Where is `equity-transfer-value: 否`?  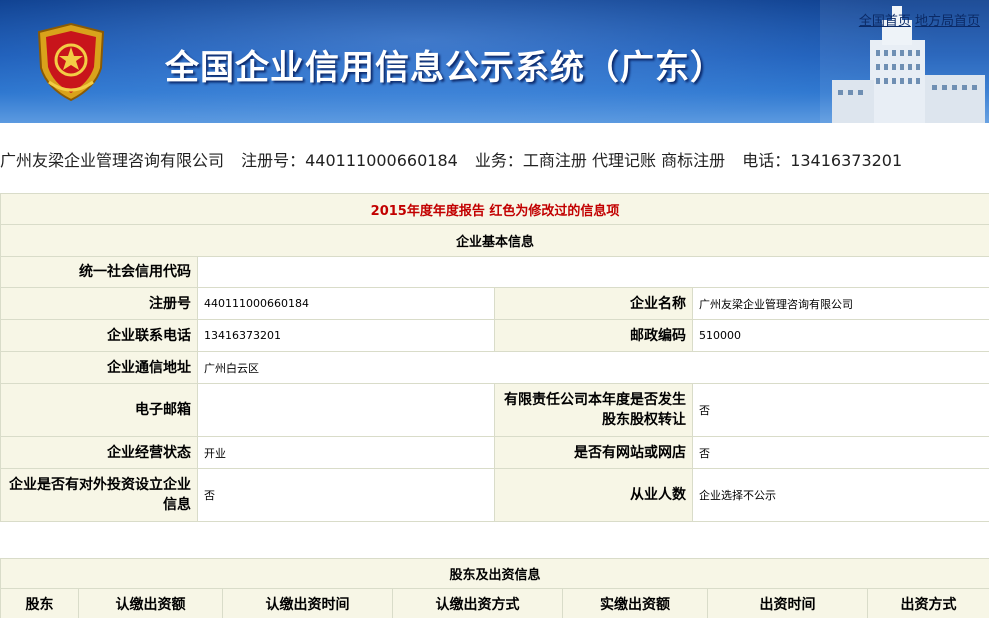 equity-transfer-value: 否 is located at coordinates (840, 410).